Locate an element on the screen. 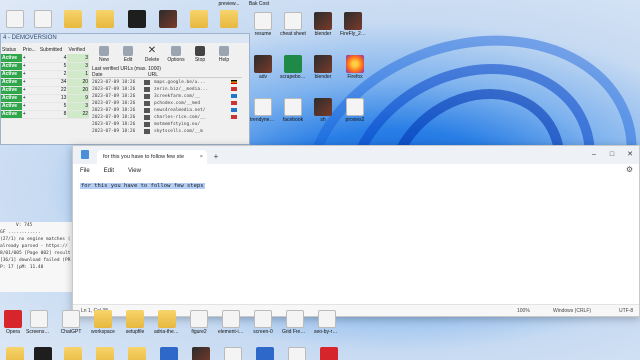 This screenshot has width=640, height=360. maximize-icon: □ is located at coordinates (612, 155).